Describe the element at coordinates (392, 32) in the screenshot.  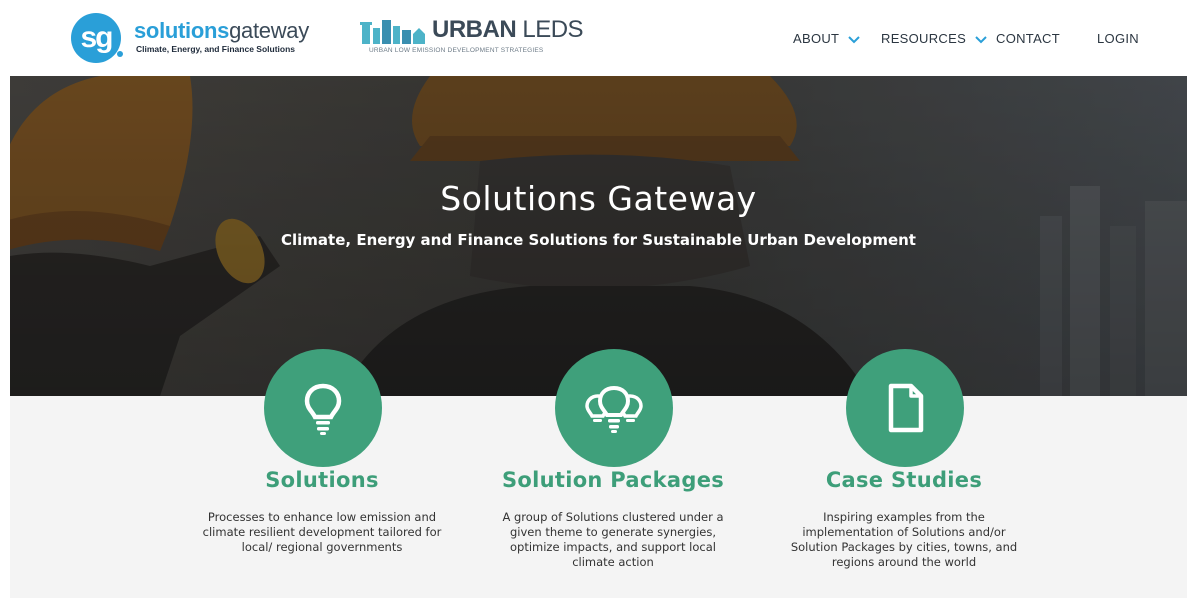
I see `city-skyline-icon` at that location.